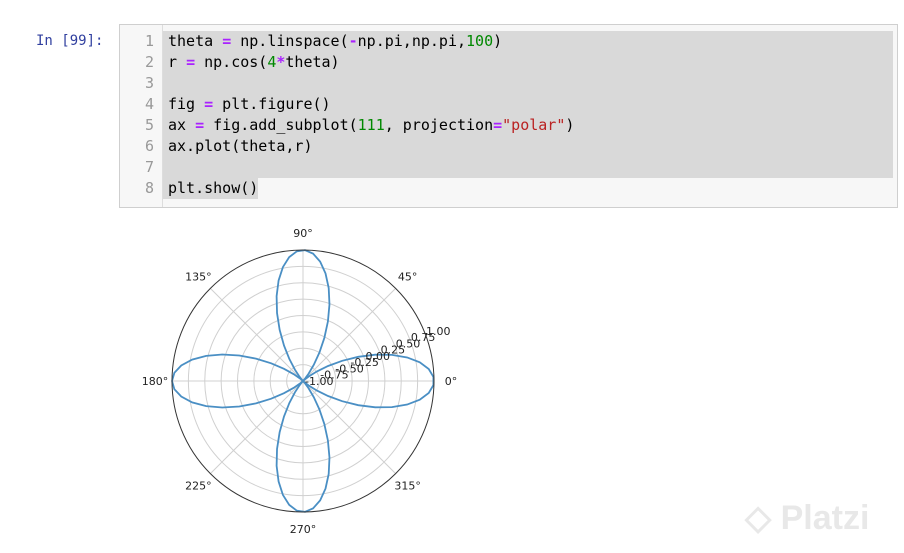  I want to click on platzi-watermark: ◇ Platzi, so click(807, 518).